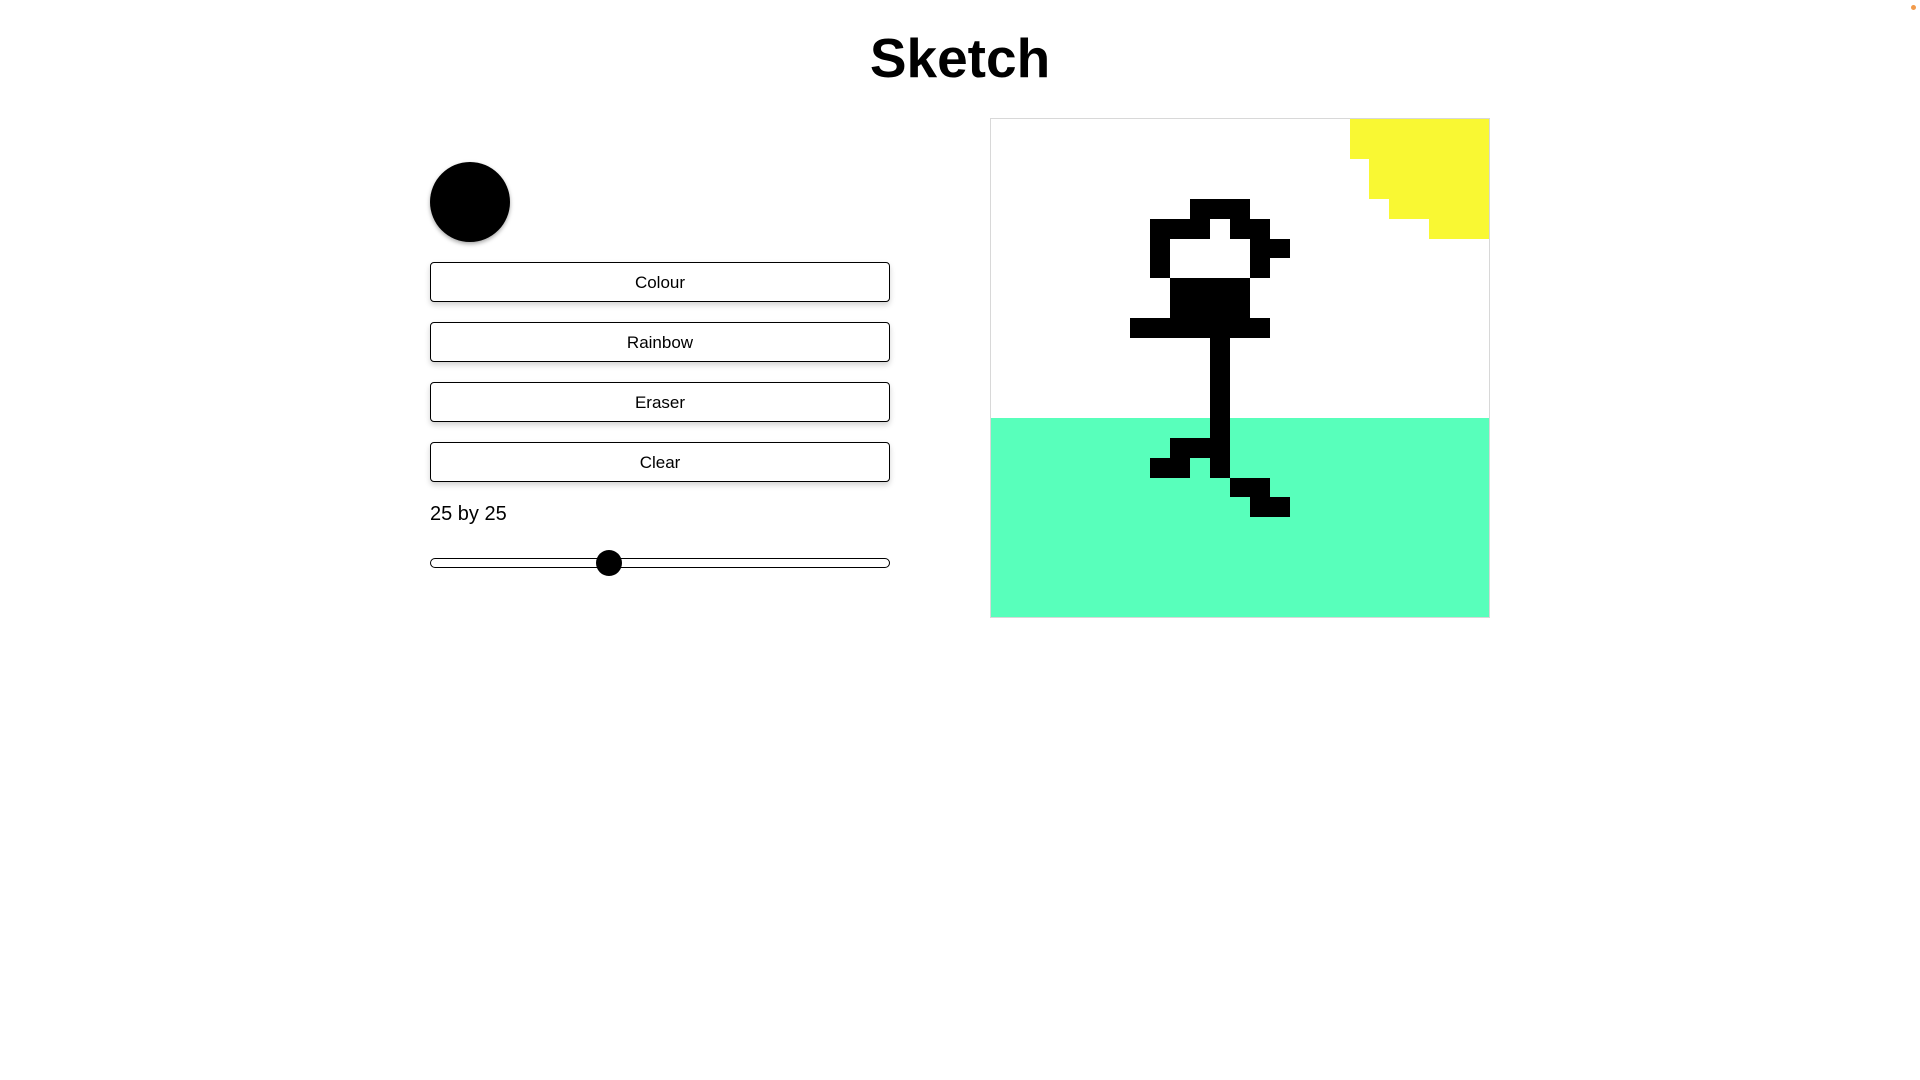 This screenshot has height=1080, width=1920. I want to click on slider-track, so click(660, 563).